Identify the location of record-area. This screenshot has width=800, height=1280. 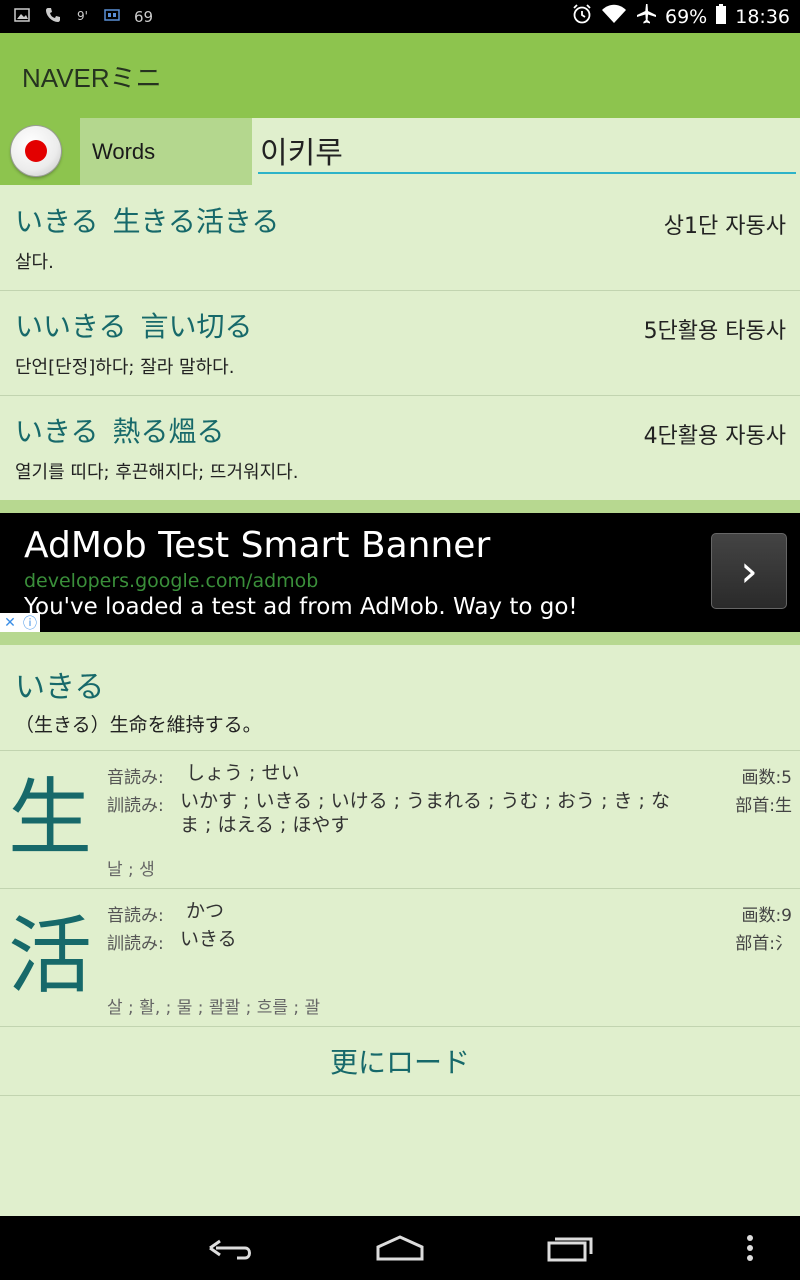
(40, 151).